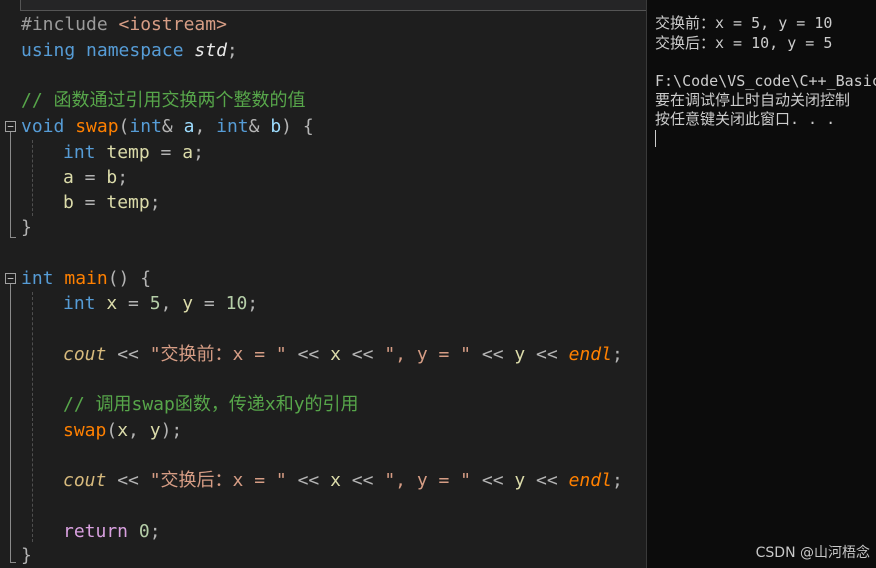 Image resolution: width=876 pixels, height=568 pixels. I want to click on watermark: CSDN @山河梧念, so click(812, 553).